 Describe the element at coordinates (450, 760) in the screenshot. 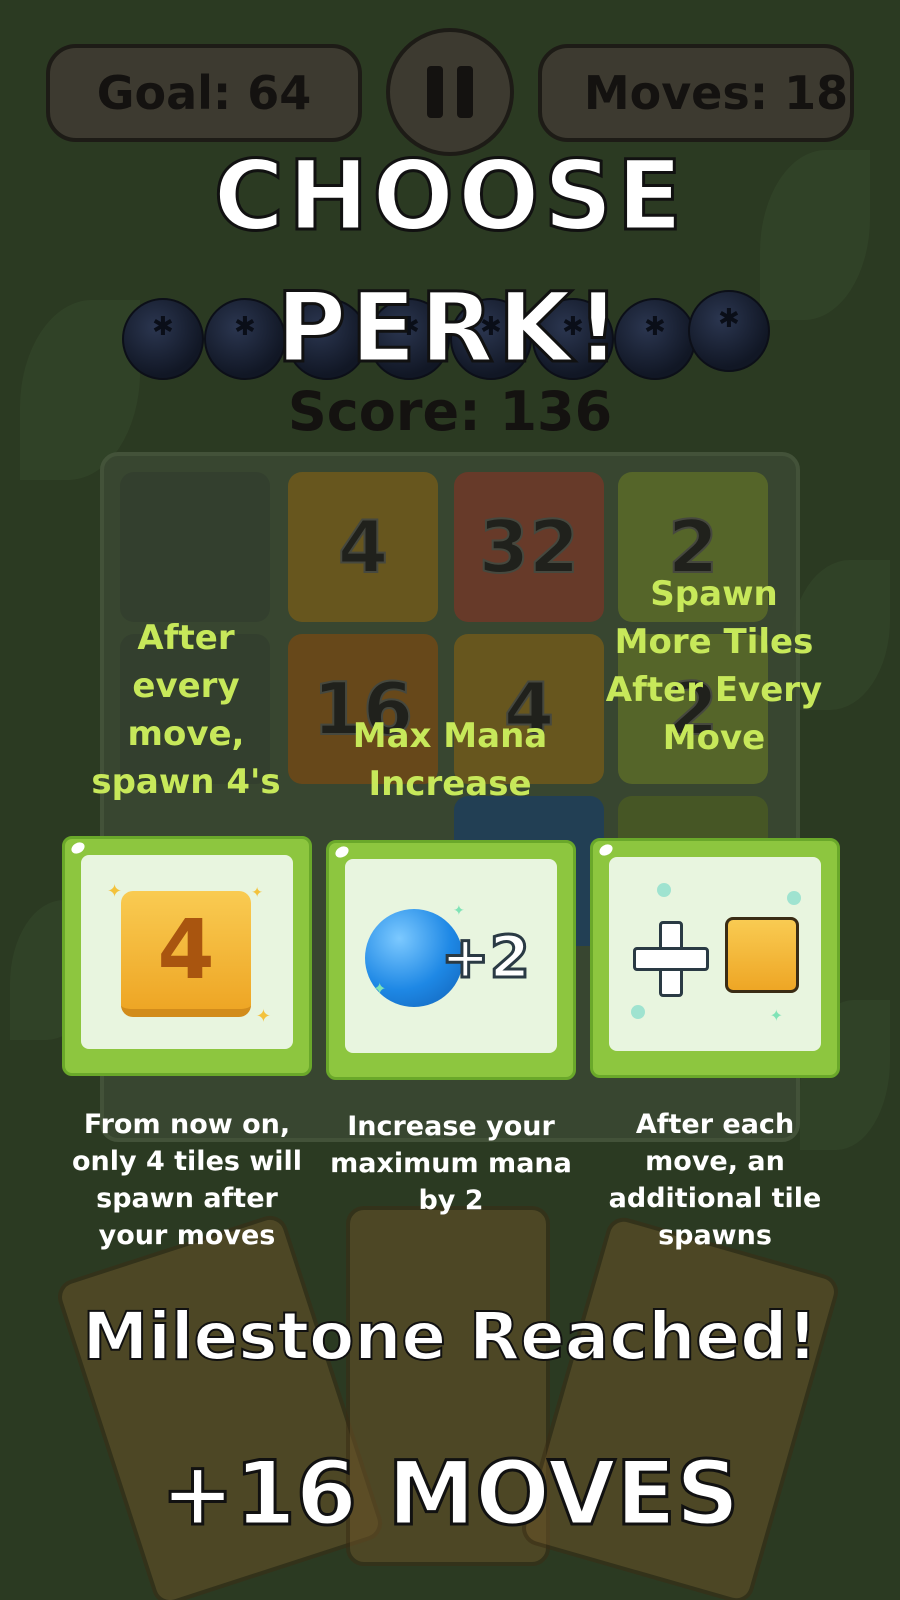

I see `perk-name: Max Mana Increase` at that location.